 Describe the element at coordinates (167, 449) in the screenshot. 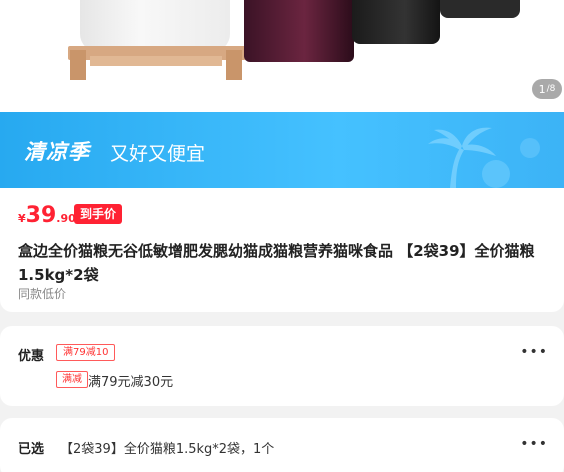

I see `selected-spec-value: 【2袋39】全价猫粮1.5kg*2袋，1个` at that location.